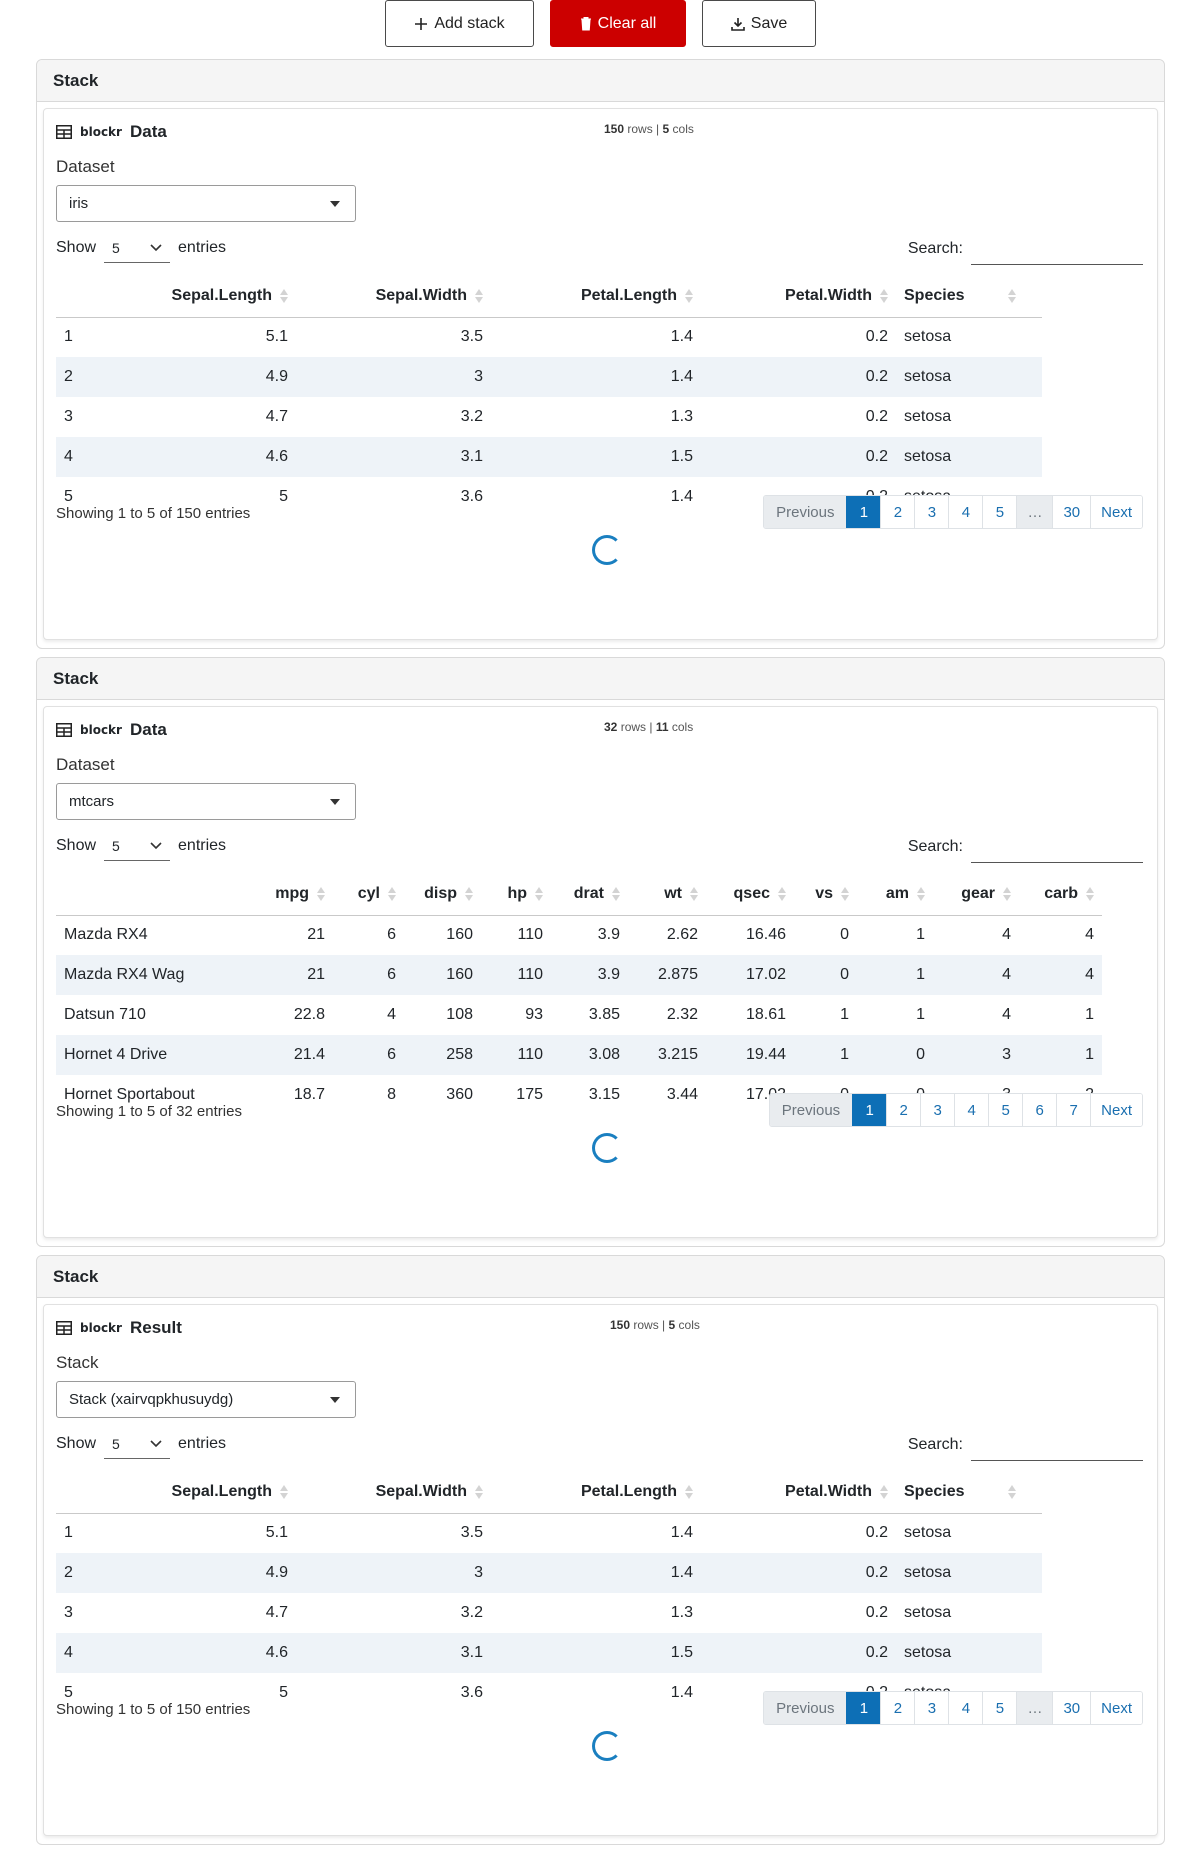 The image size is (1200, 1855). What do you see at coordinates (976, 894) in the screenshot?
I see `column-header: gear` at bounding box center [976, 894].